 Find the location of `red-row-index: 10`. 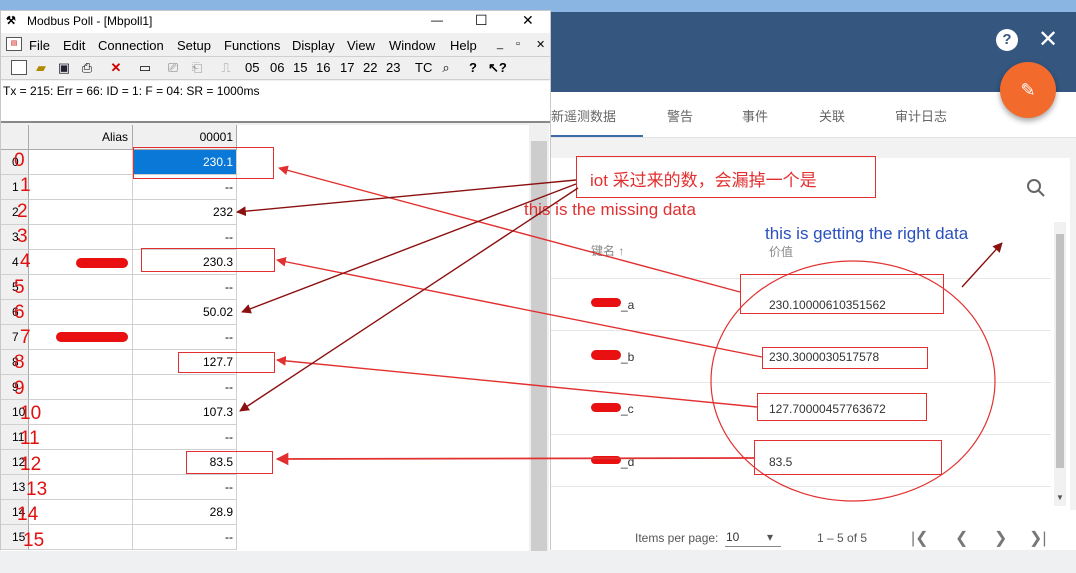

red-row-index: 10 is located at coordinates (31, 413).